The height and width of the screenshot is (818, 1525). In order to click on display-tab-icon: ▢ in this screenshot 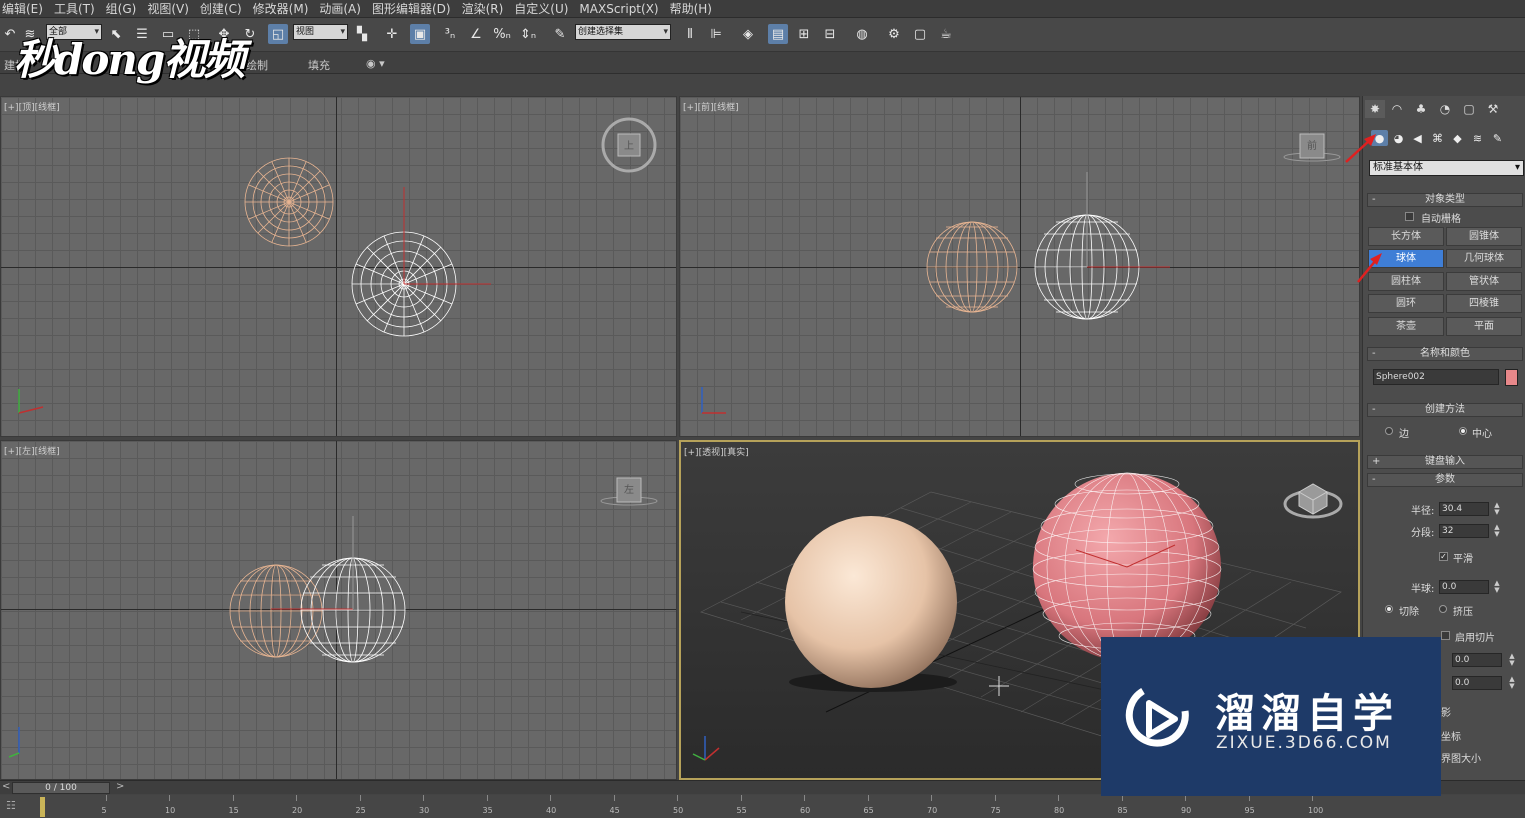, I will do `click(1469, 109)`.